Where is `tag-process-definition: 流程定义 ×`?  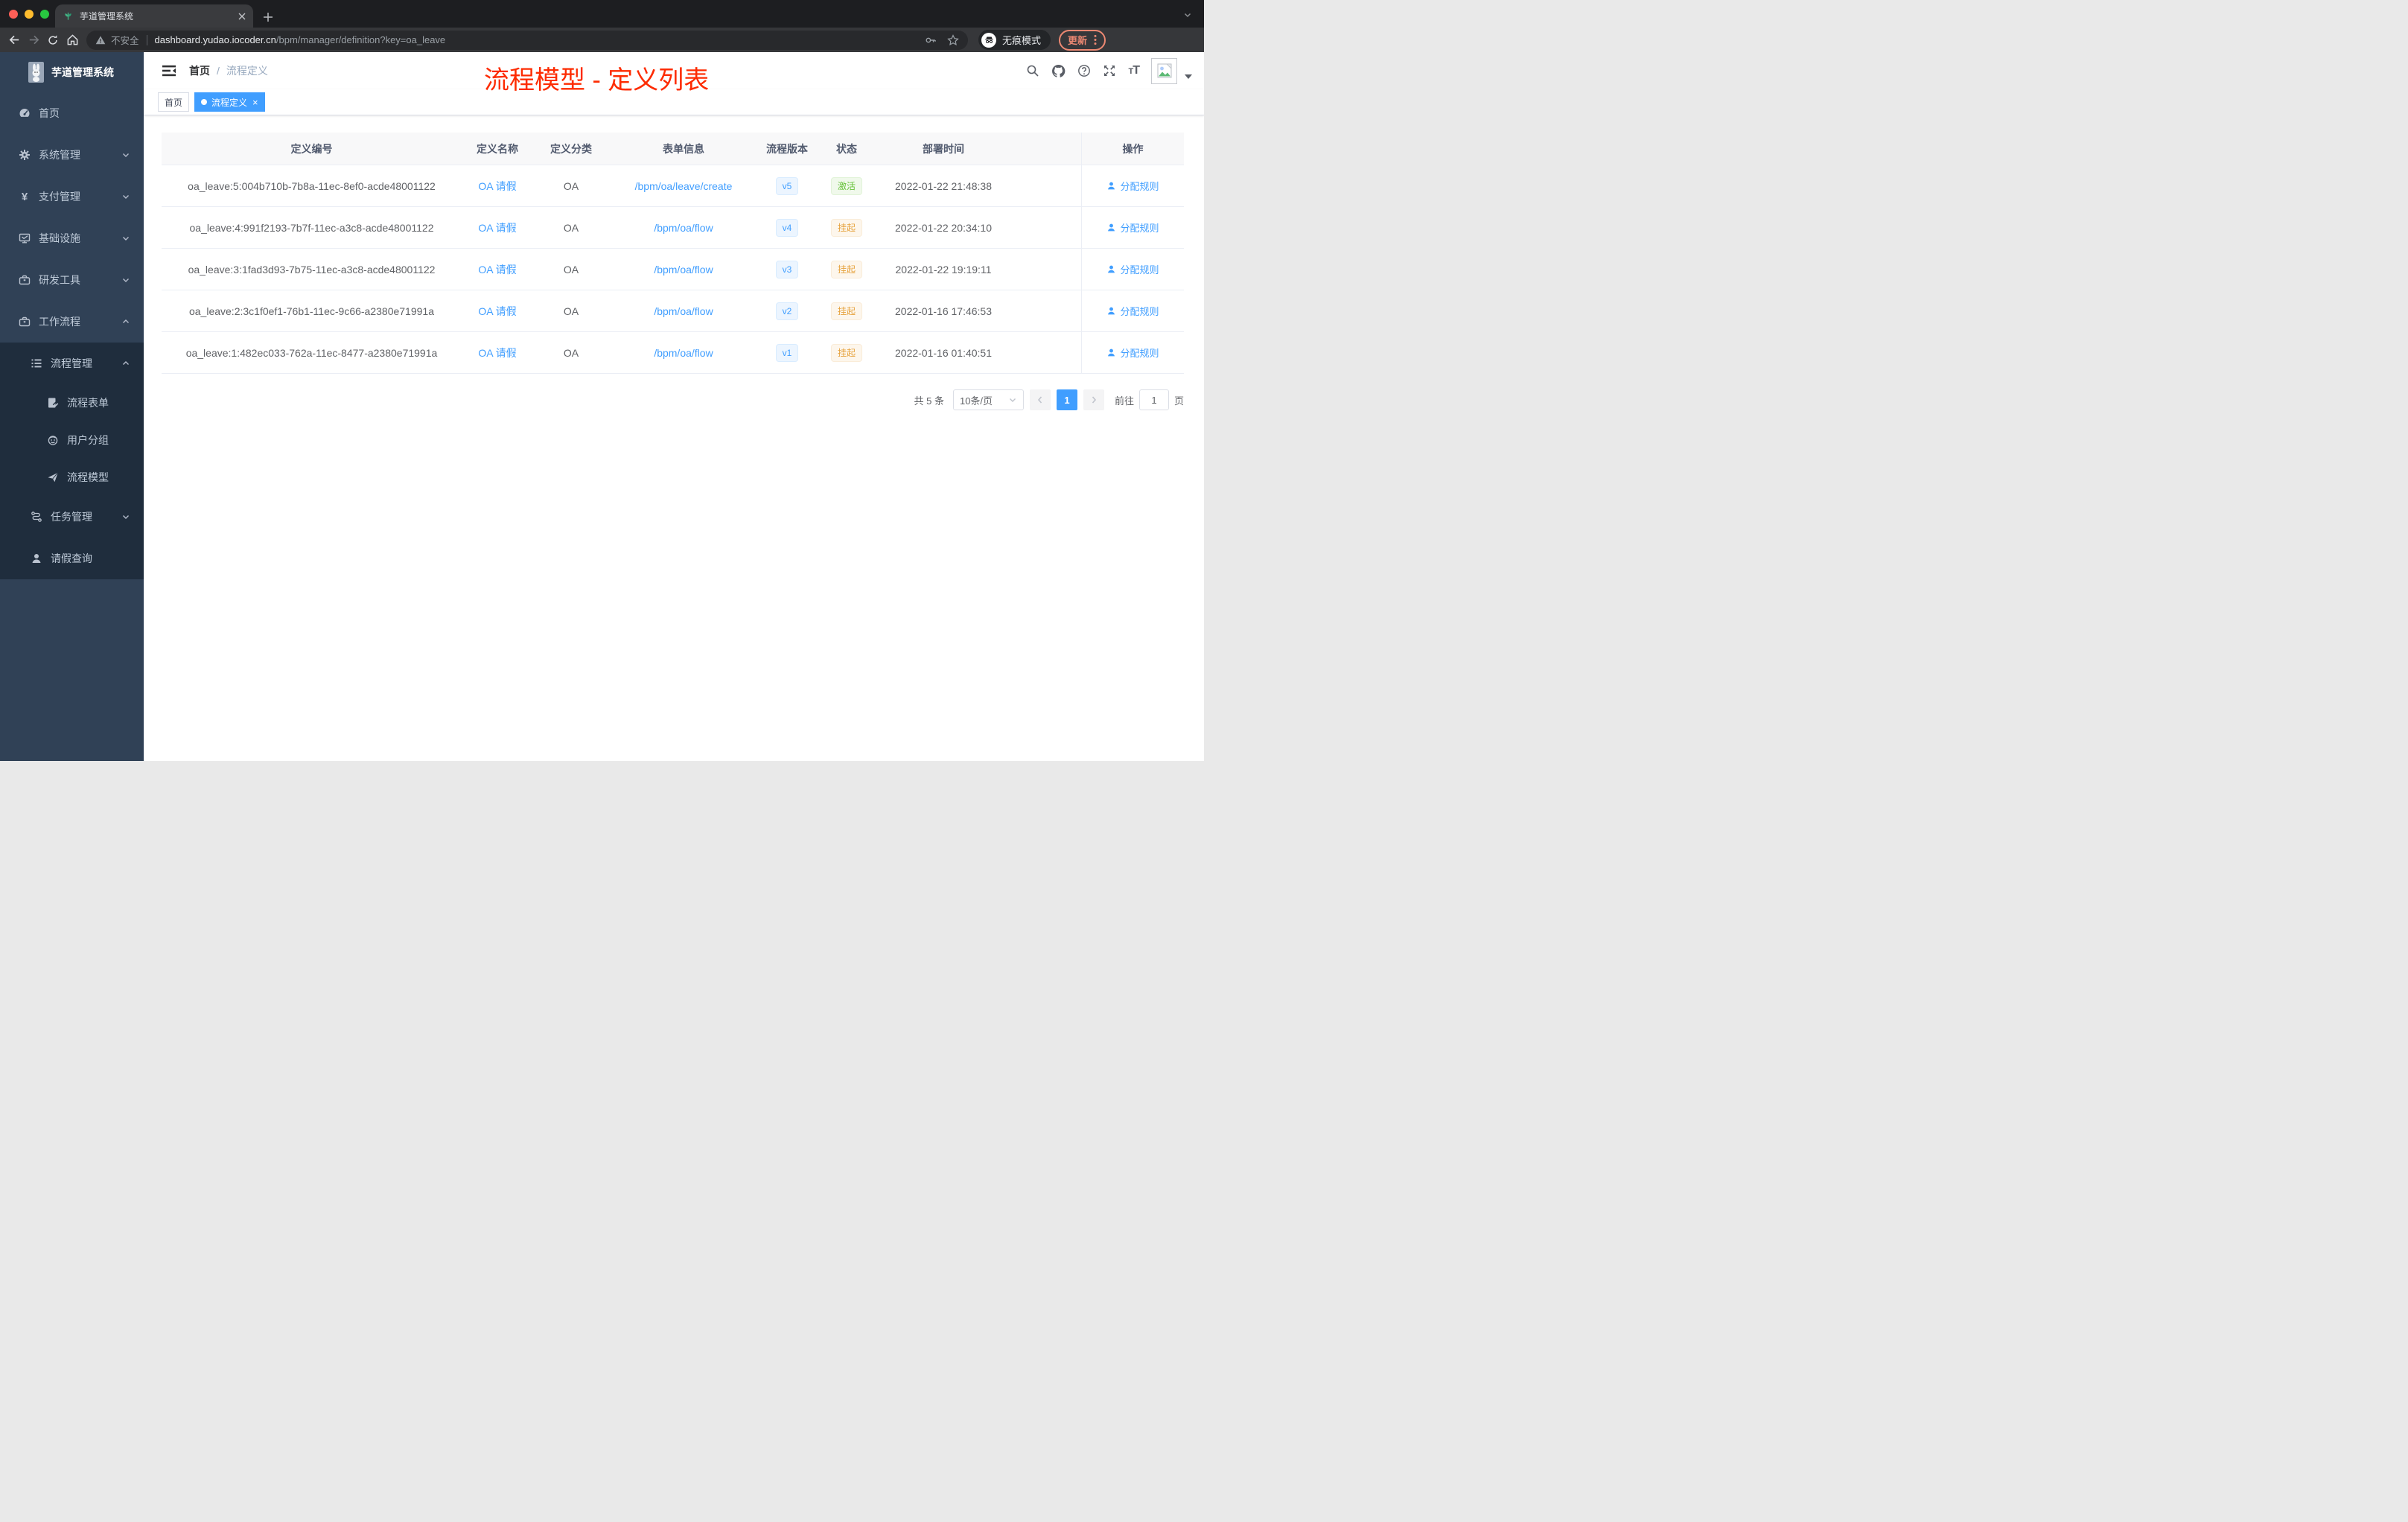
tag-process-definition: 流程定义 × is located at coordinates (229, 102).